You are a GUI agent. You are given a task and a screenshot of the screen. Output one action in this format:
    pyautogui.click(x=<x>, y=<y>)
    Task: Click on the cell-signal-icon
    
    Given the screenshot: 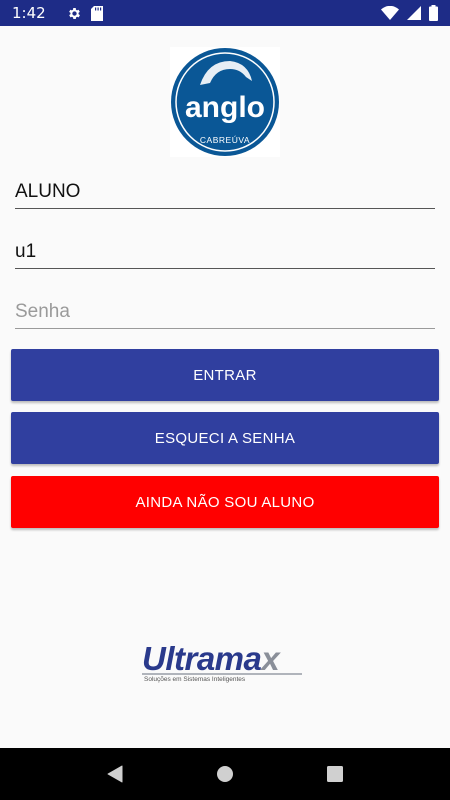 What is the action you would take?
    pyautogui.click(x=414, y=13)
    